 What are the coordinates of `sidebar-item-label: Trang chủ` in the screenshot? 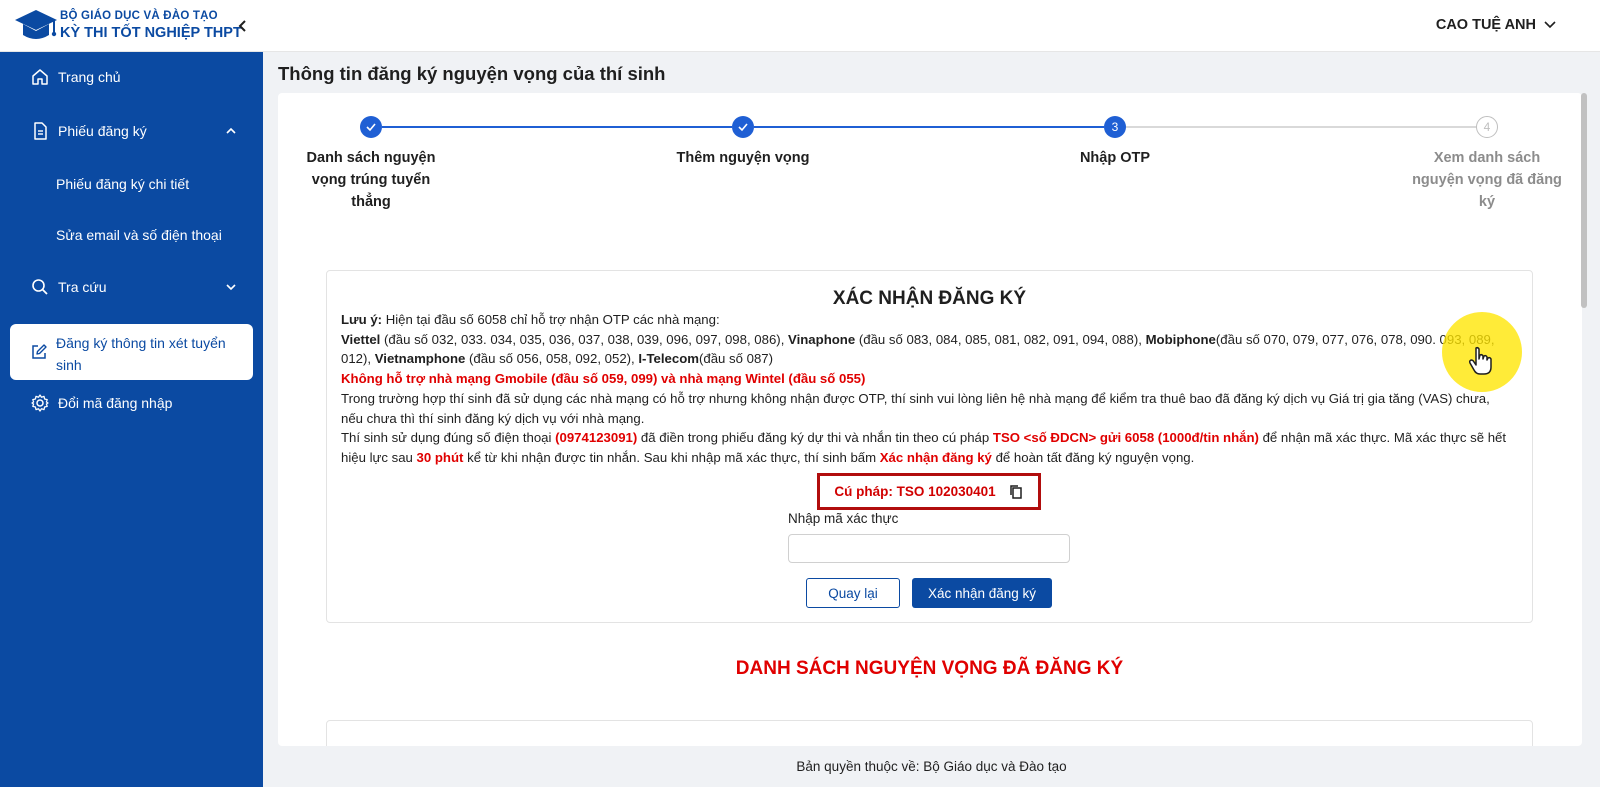 It's located at (89, 77).